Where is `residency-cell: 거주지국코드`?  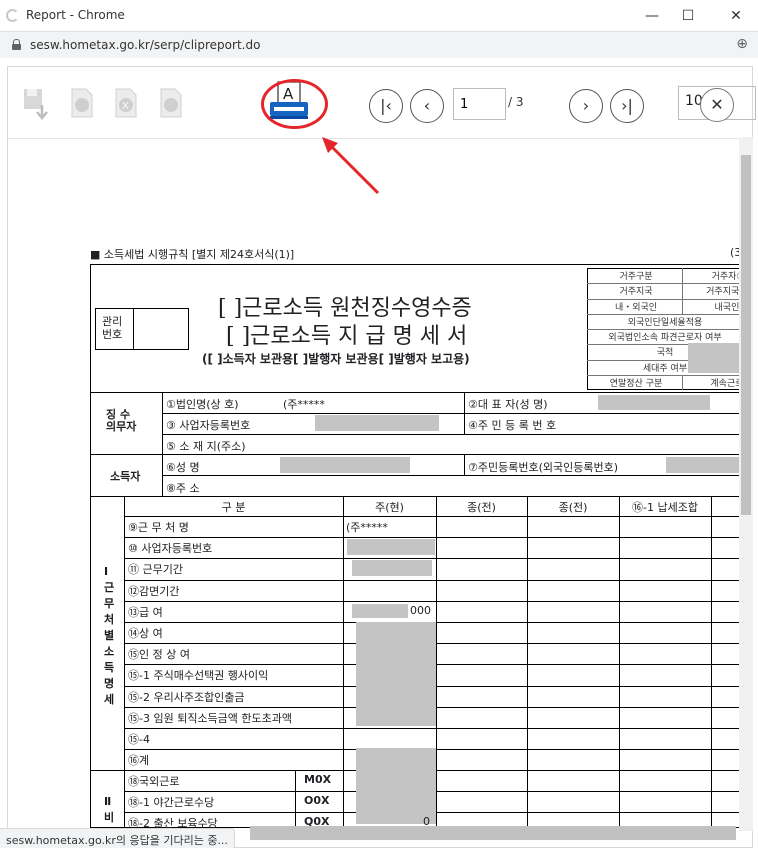 residency-cell: 거주지국코드 is located at coordinates (722, 292).